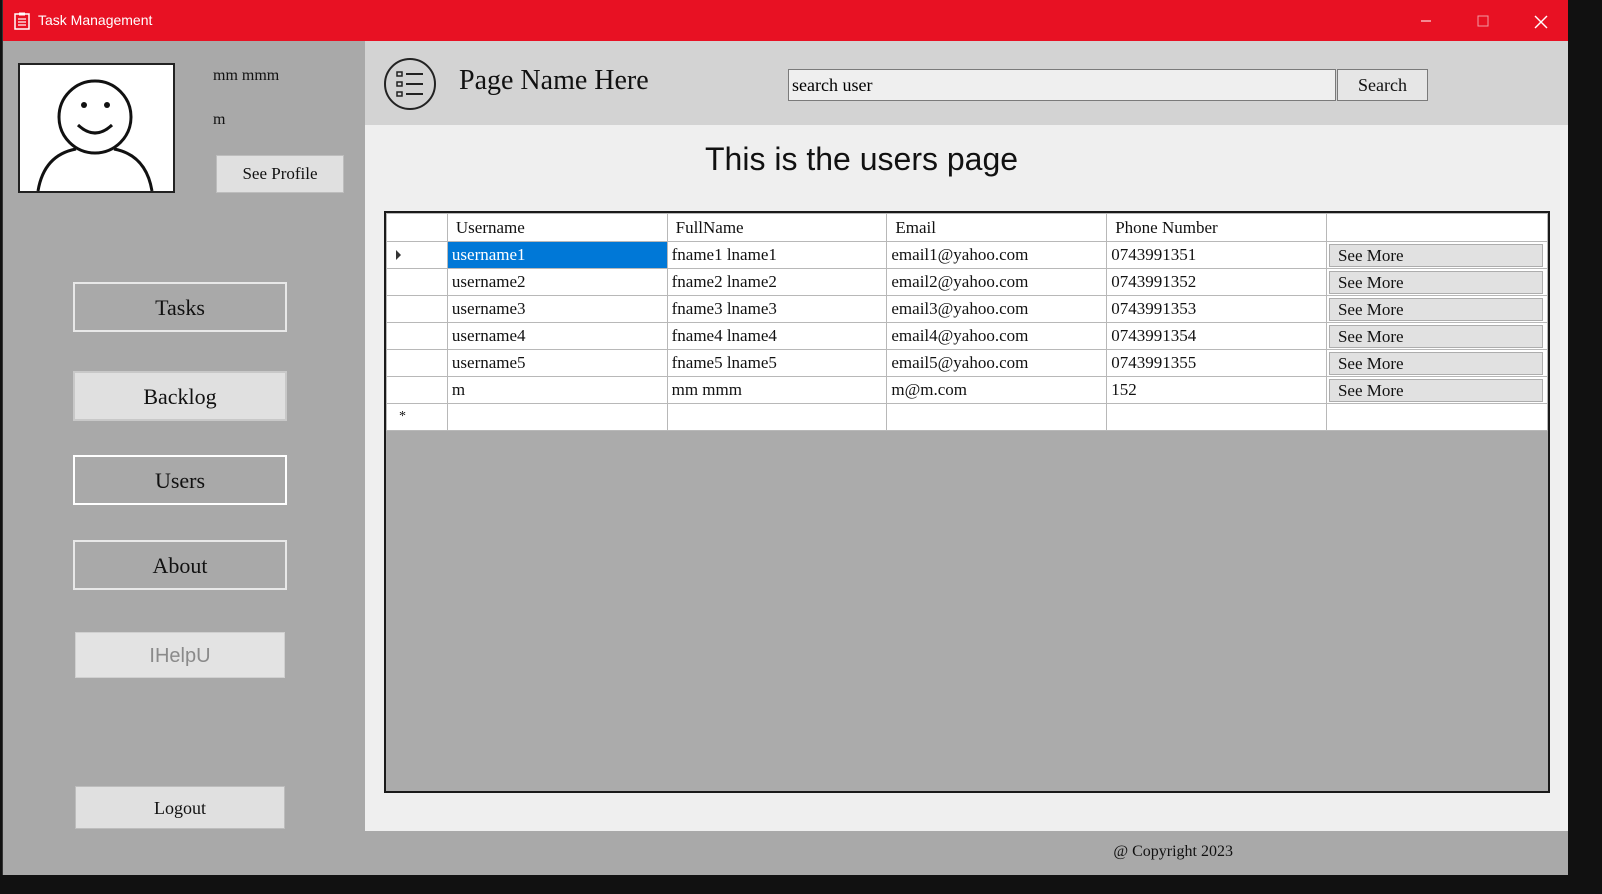 This screenshot has height=894, width=1602. Describe the element at coordinates (398, 255) in the screenshot. I see `current-row-arrow-icon` at that location.